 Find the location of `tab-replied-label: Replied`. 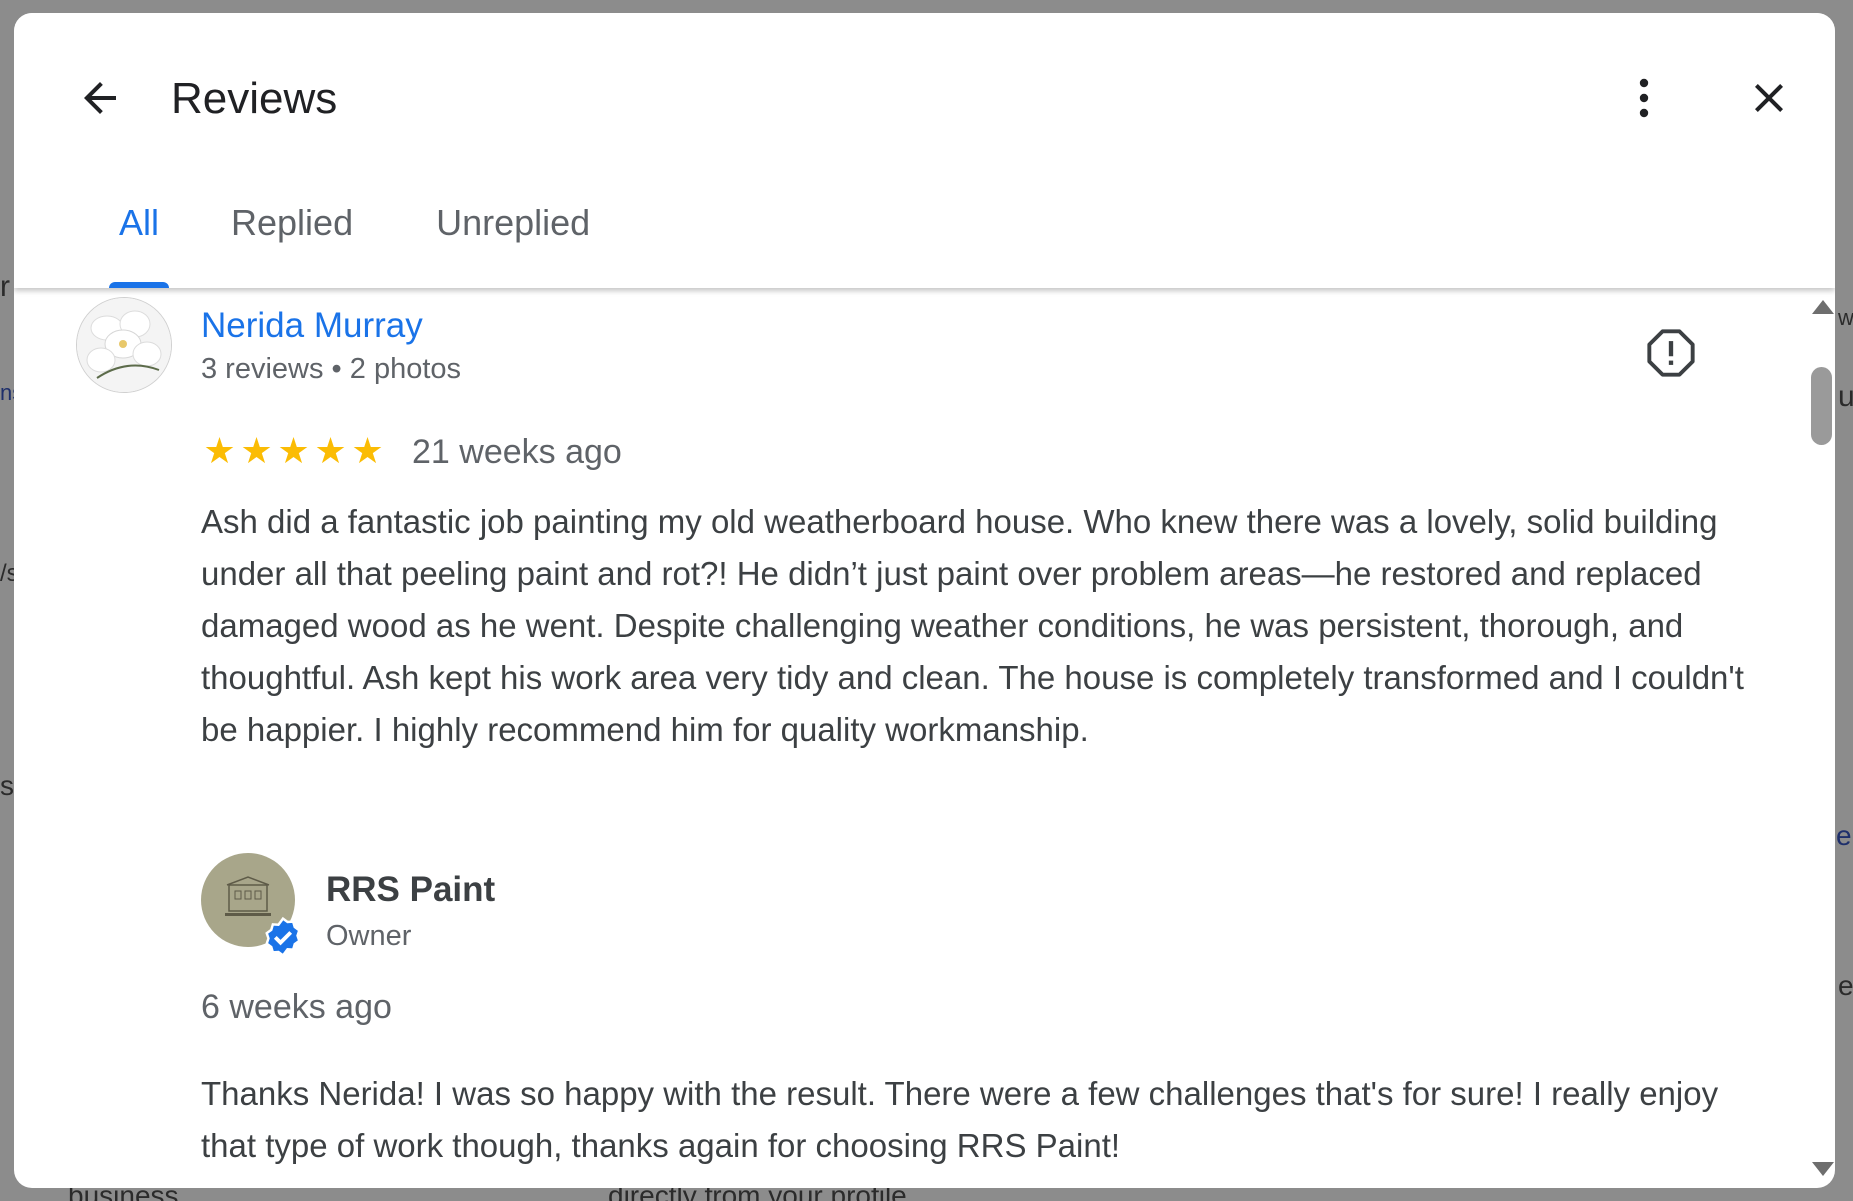

tab-replied-label: Replied is located at coordinates (292, 222).